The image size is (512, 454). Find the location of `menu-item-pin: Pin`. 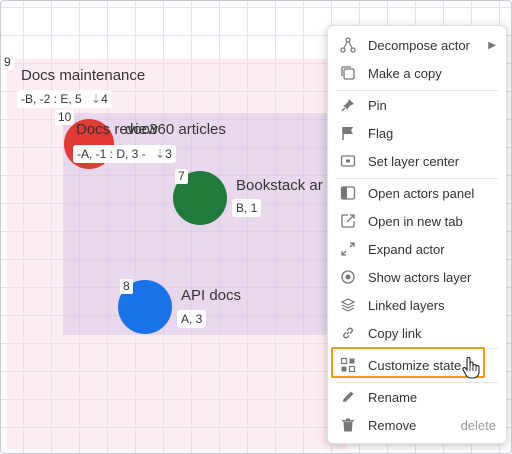

menu-item-pin: Pin is located at coordinates (417, 105).